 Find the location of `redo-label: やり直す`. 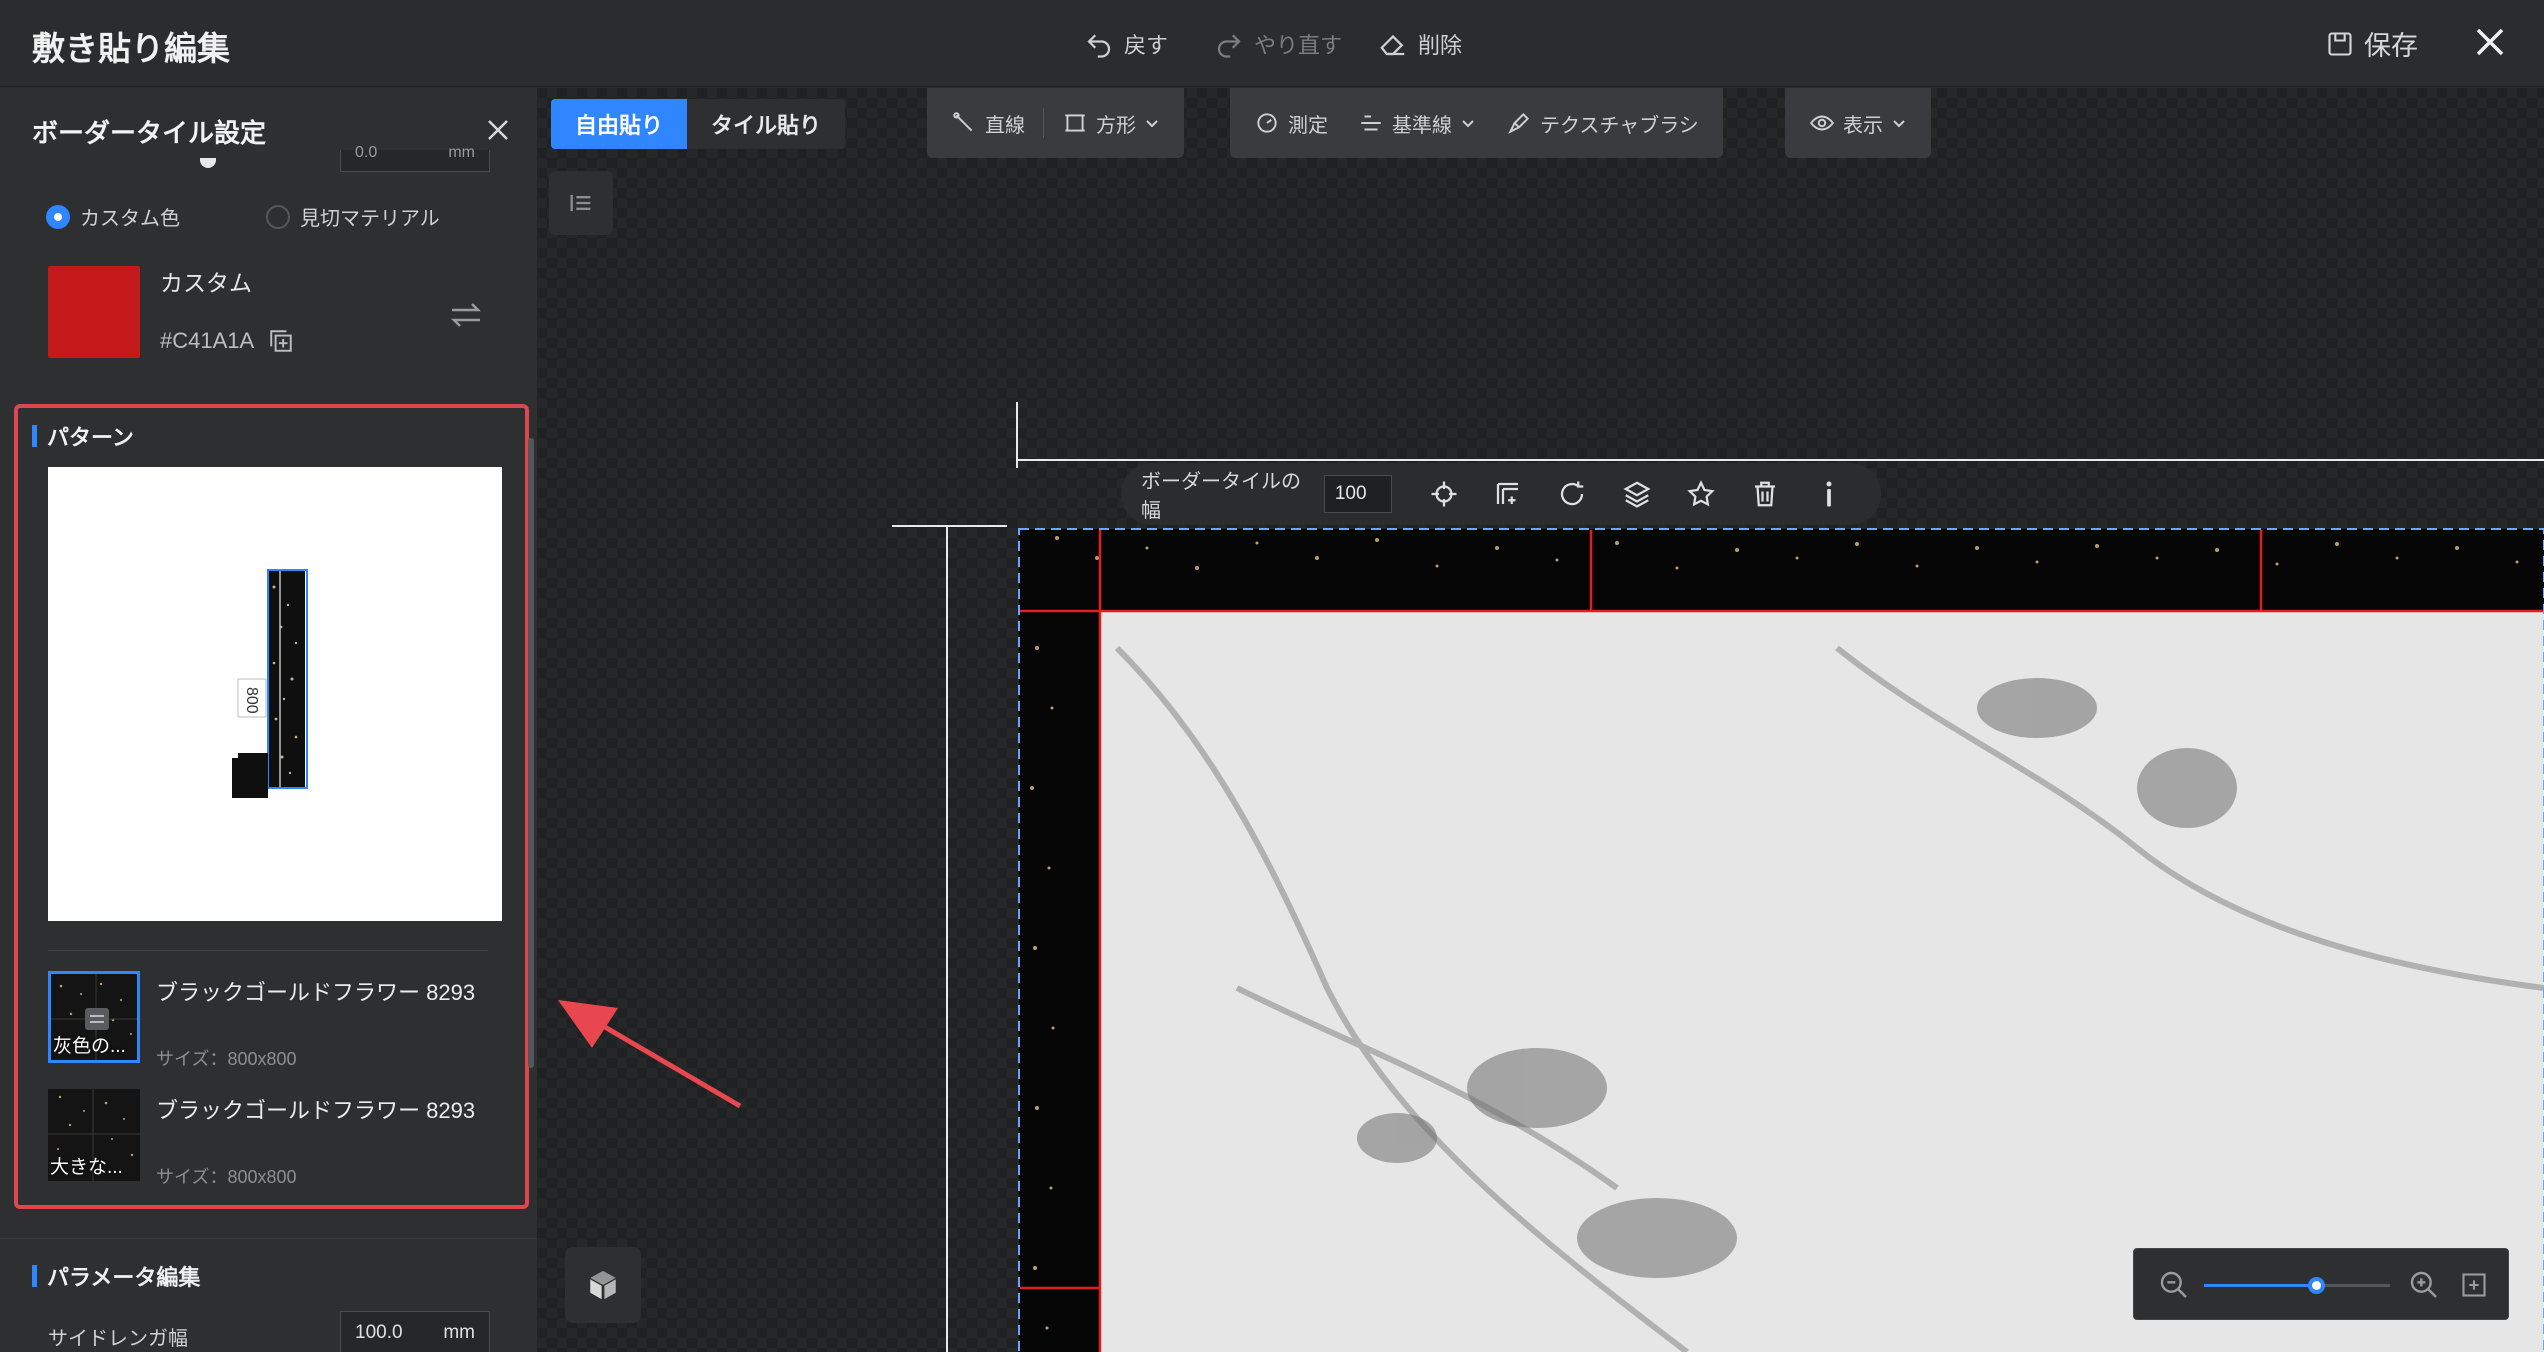

redo-label: やり直す is located at coordinates (1298, 45).